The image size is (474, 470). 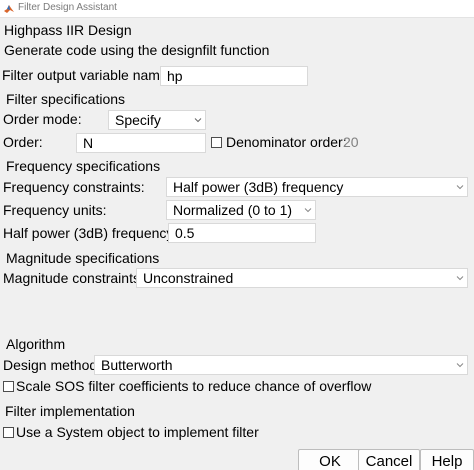 What do you see at coordinates (73, 278) in the screenshot?
I see `magnitude-constraints-label: Magnitude constraints:` at bounding box center [73, 278].